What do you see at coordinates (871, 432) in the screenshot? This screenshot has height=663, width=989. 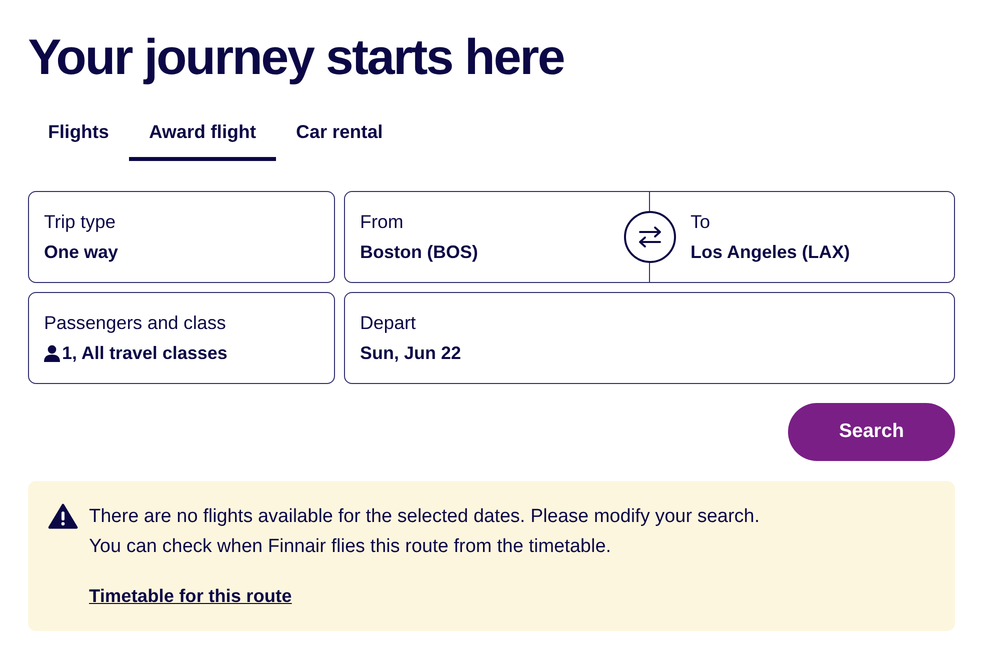 I see `search-button: Search` at bounding box center [871, 432].